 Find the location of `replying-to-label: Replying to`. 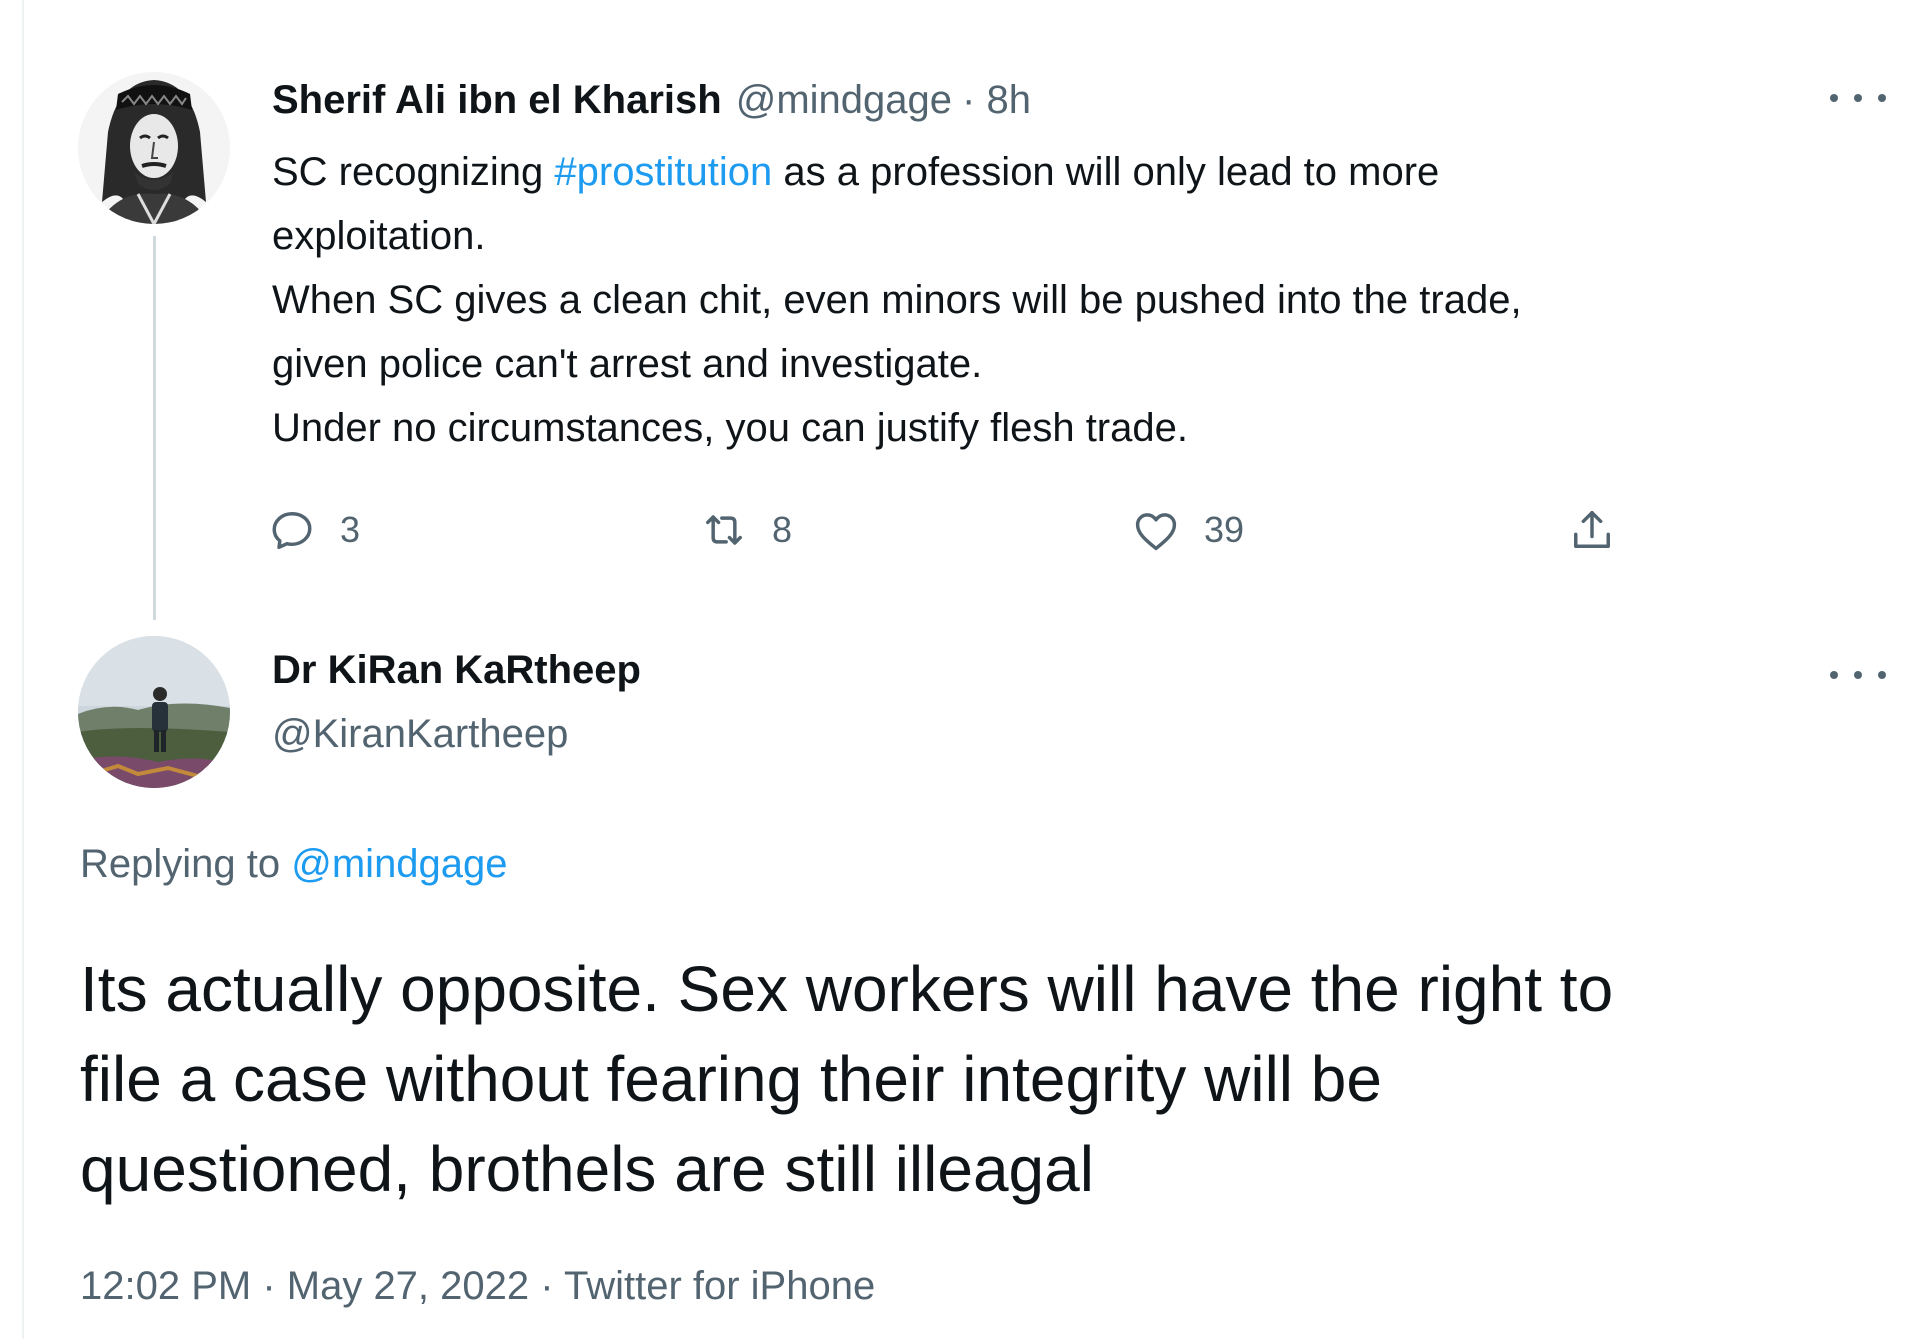

replying-to-label: Replying to is located at coordinates (180, 864).